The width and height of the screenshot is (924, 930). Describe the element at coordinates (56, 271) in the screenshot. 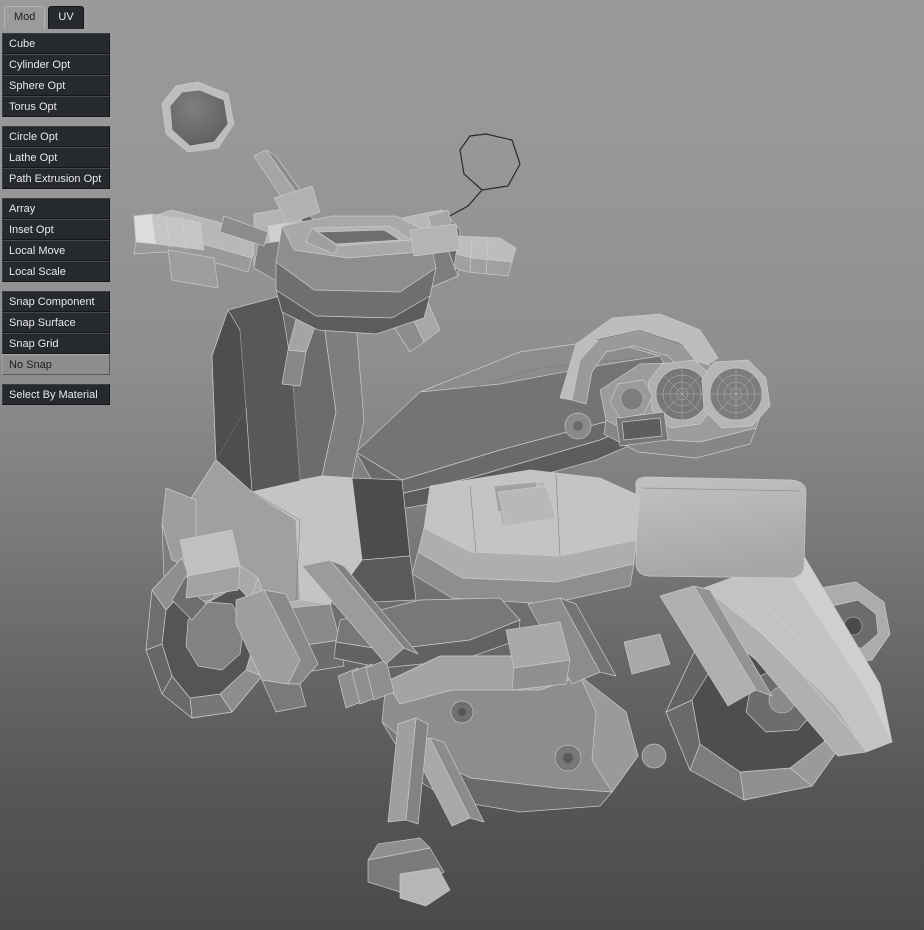

I see `menu-item-local-scale: Local Scale` at that location.